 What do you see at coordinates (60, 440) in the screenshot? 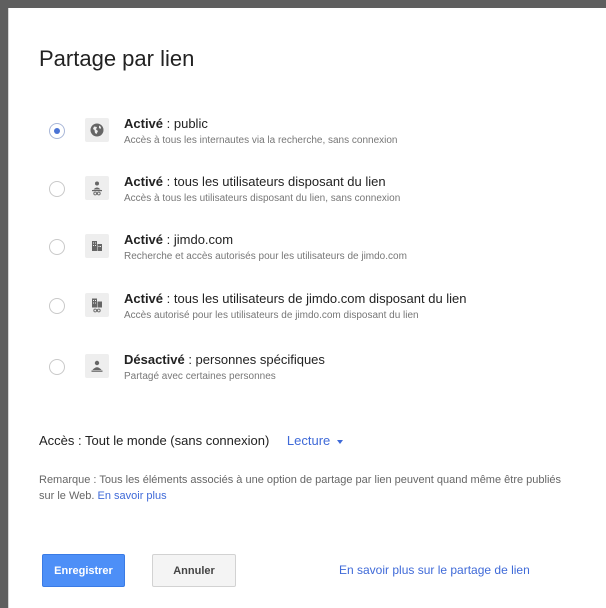
I see `access-label: Accès :` at bounding box center [60, 440].